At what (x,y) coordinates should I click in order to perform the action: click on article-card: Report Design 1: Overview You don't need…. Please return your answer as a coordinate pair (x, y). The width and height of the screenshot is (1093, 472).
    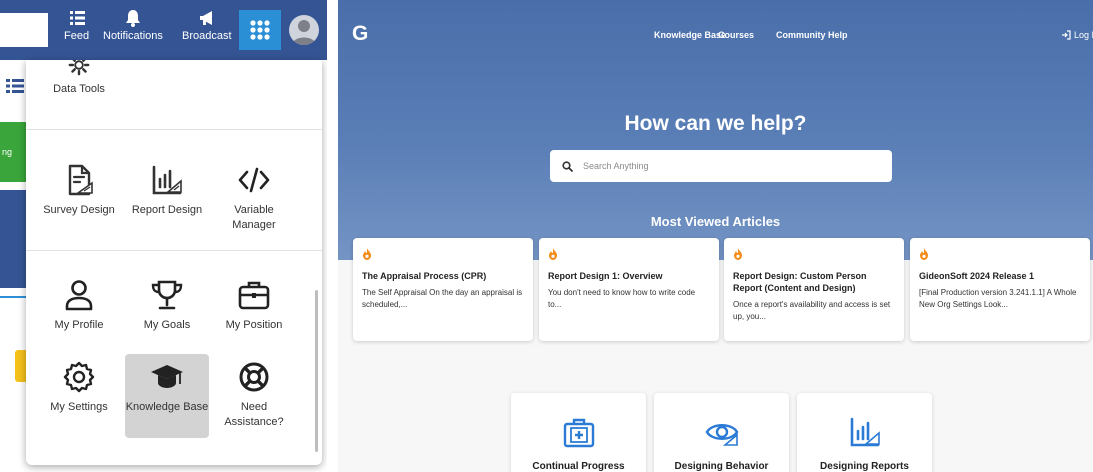
    Looking at the image, I should click on (629, 289).